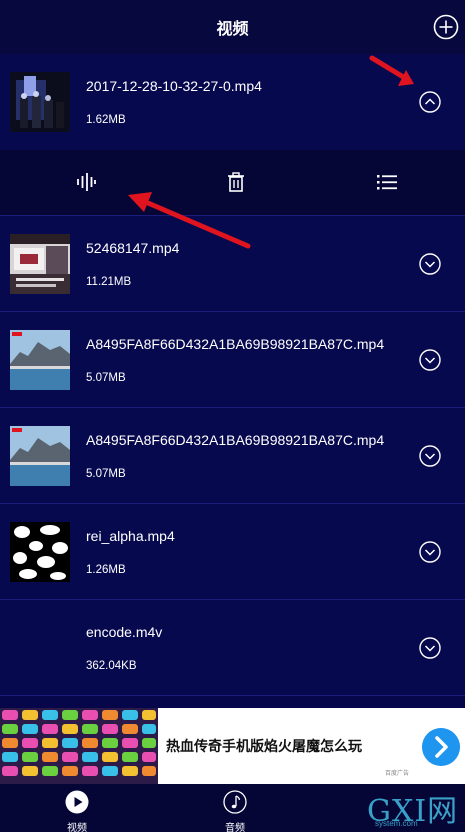 The height and width of the screenshot is (832, 465). What do you see at coordinates (235, 827) in the screenshot?
I see `tab-audio-label: 音频` at bounding box center [235, 827].